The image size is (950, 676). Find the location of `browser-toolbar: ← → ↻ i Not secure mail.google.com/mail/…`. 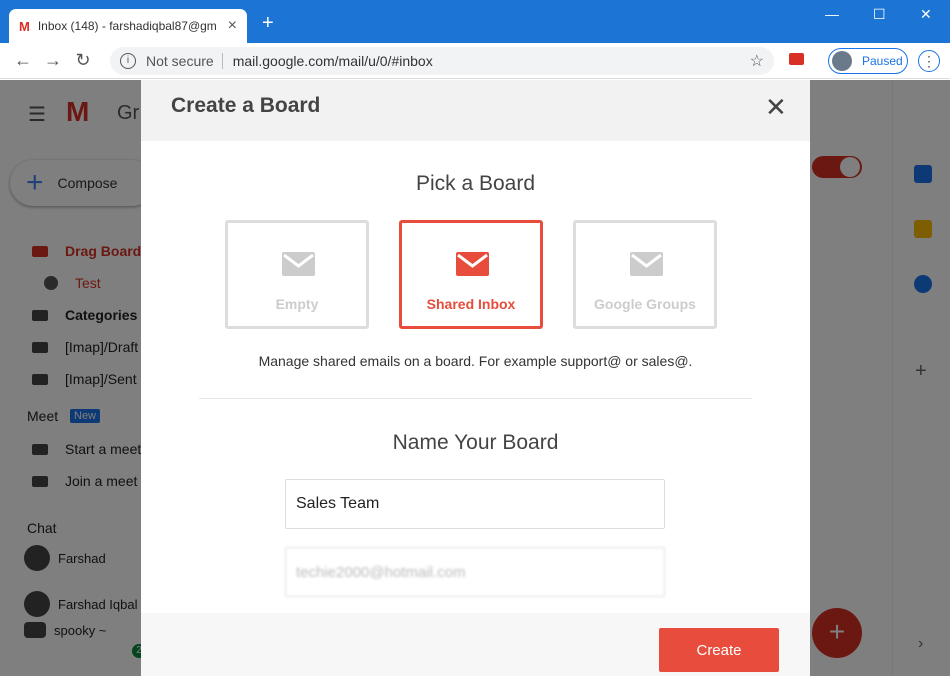

browser-toolbar: ← → ↻ i Not secure mail.google.com/mail/… is located at coordinates (475, 61).